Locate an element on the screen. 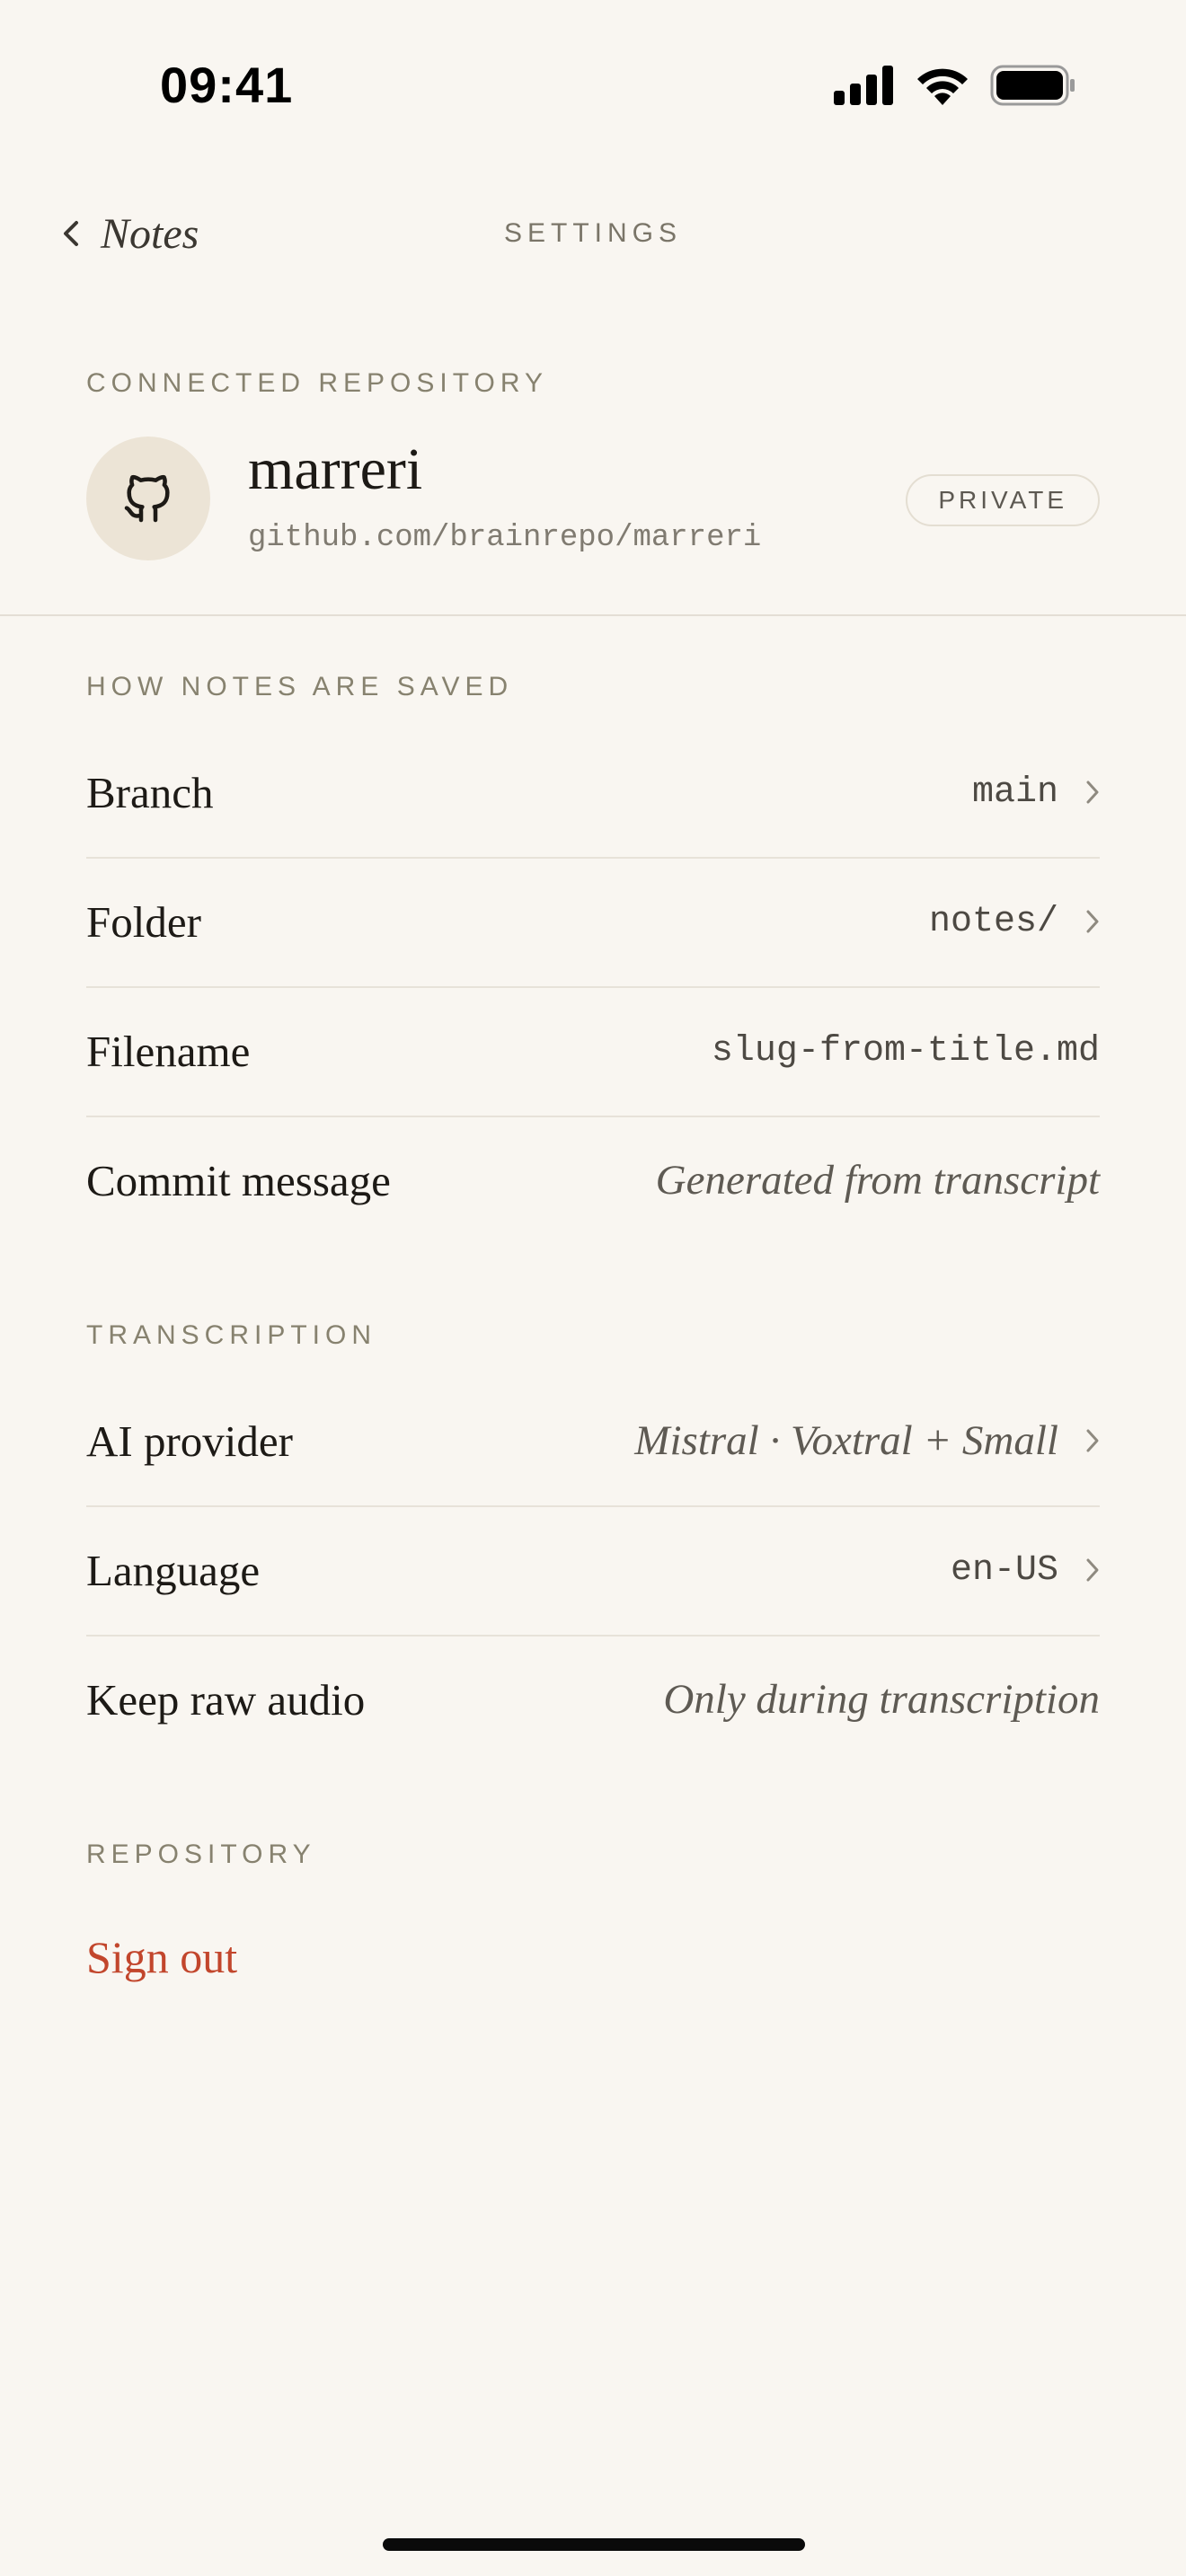  repo-url: github.com/brainrepo/marreri is located at coordinates (505, 538).